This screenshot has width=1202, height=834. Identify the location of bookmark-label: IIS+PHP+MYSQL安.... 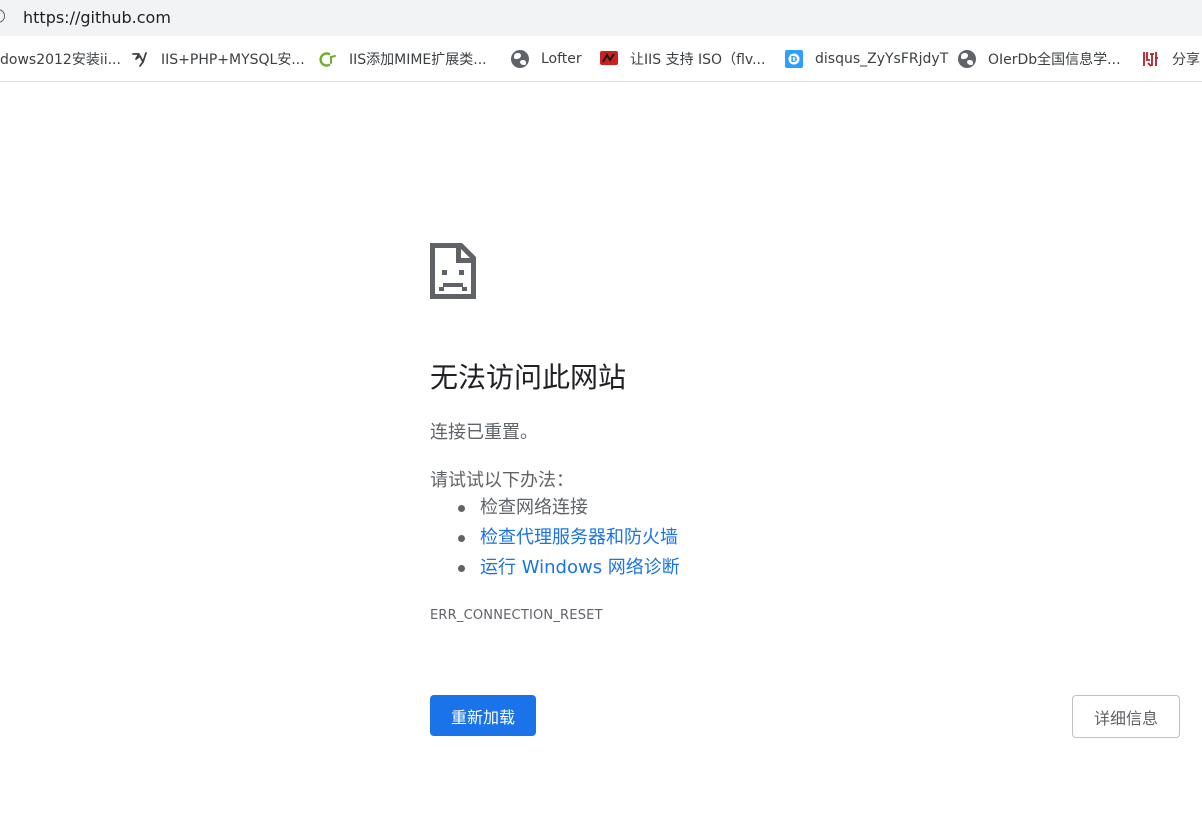
(233, 60).